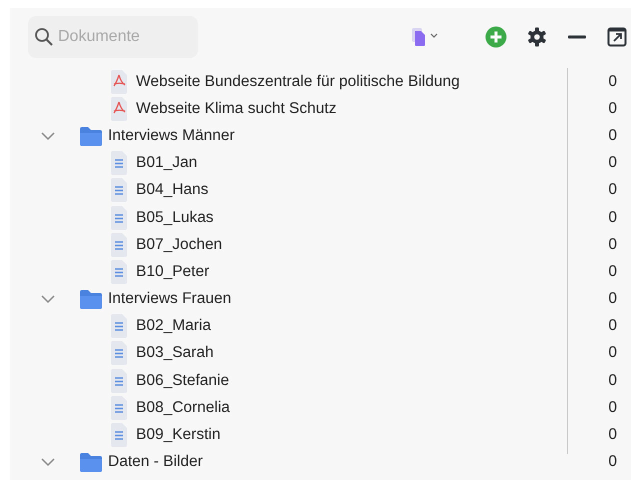  Describe the element at coordinates (361, 271) in the screenshot. I see `document-name: B10_Peter` at that location.